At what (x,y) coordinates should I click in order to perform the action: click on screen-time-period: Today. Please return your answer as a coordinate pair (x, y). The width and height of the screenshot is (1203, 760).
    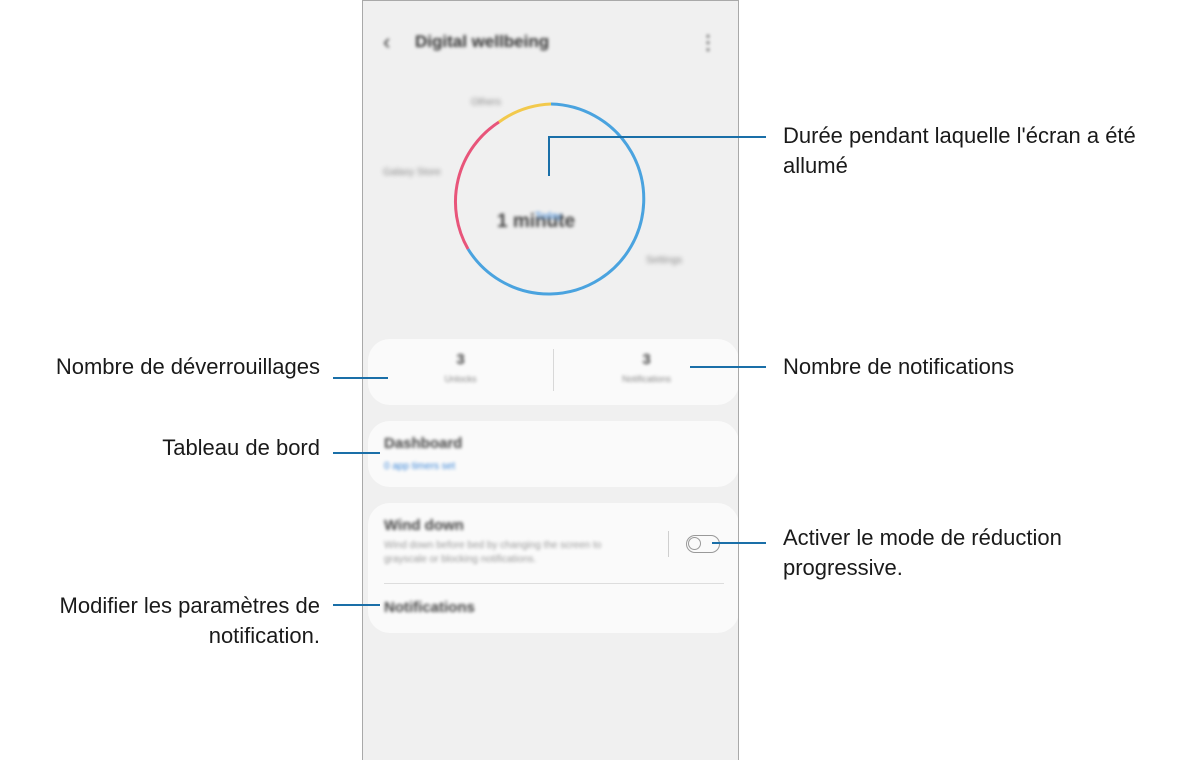
    Looking at the image, I should click on (548, 216).